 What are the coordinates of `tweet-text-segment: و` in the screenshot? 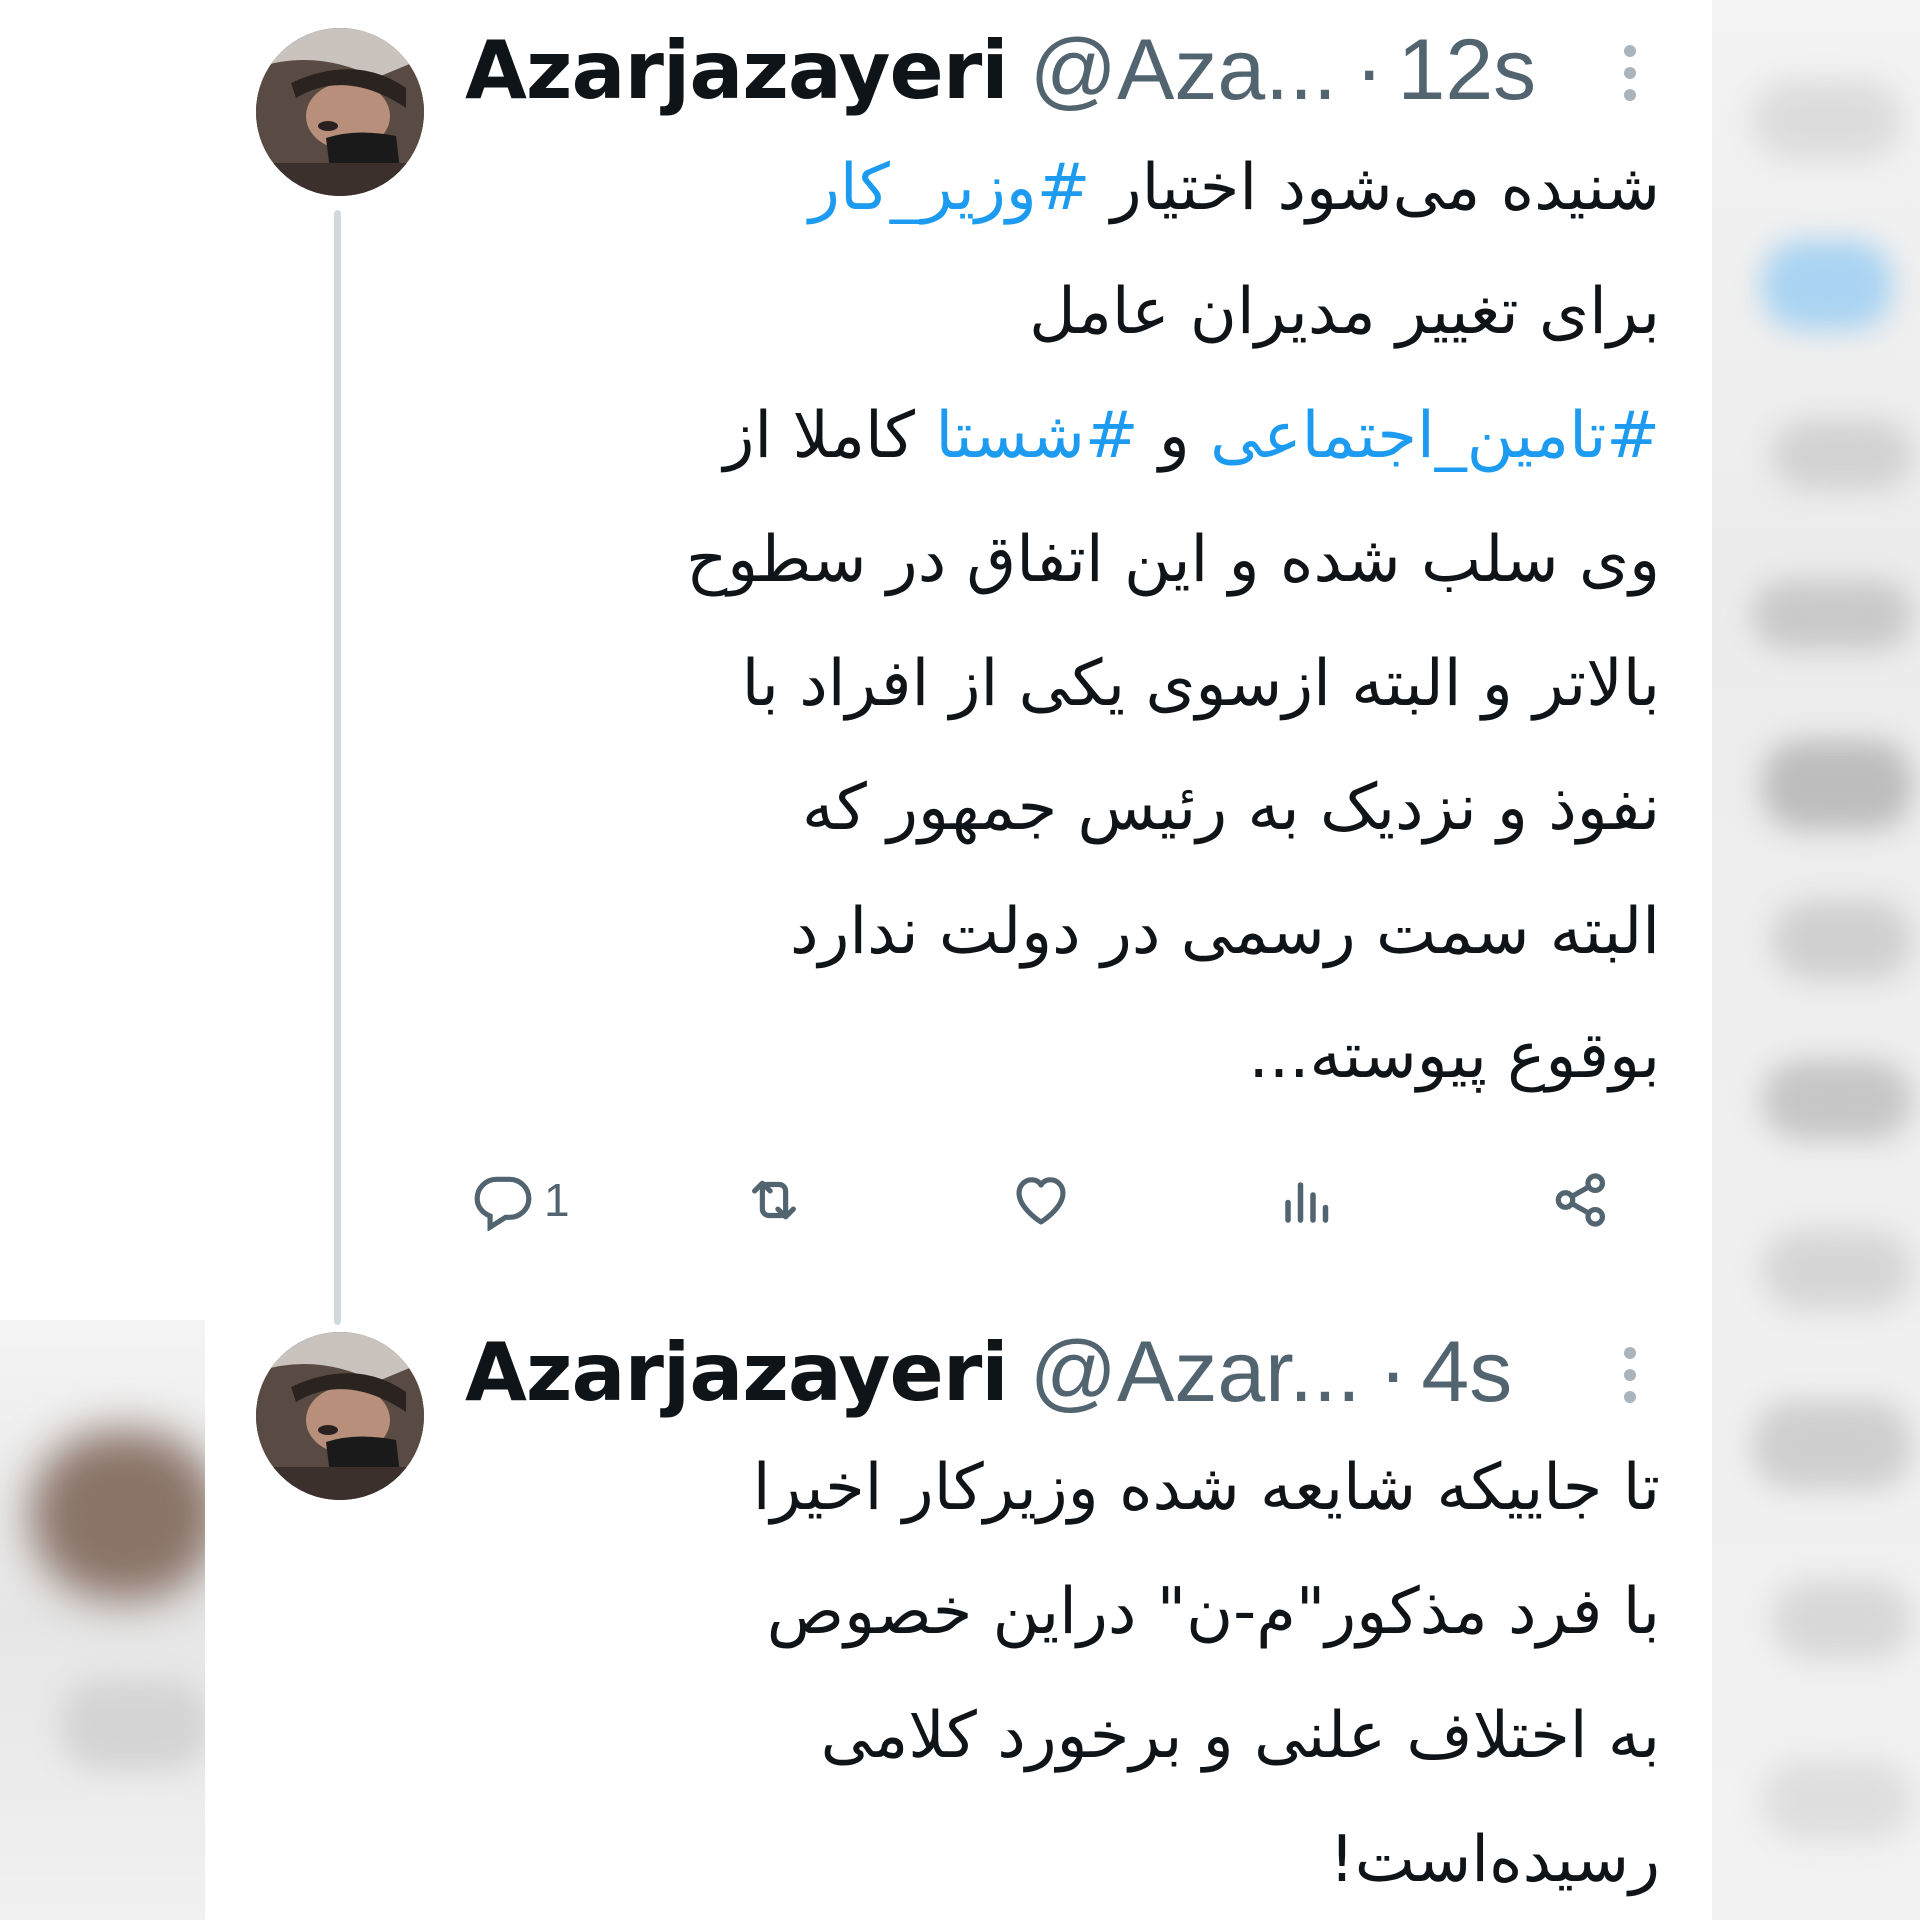 It's located at (1174, 436).